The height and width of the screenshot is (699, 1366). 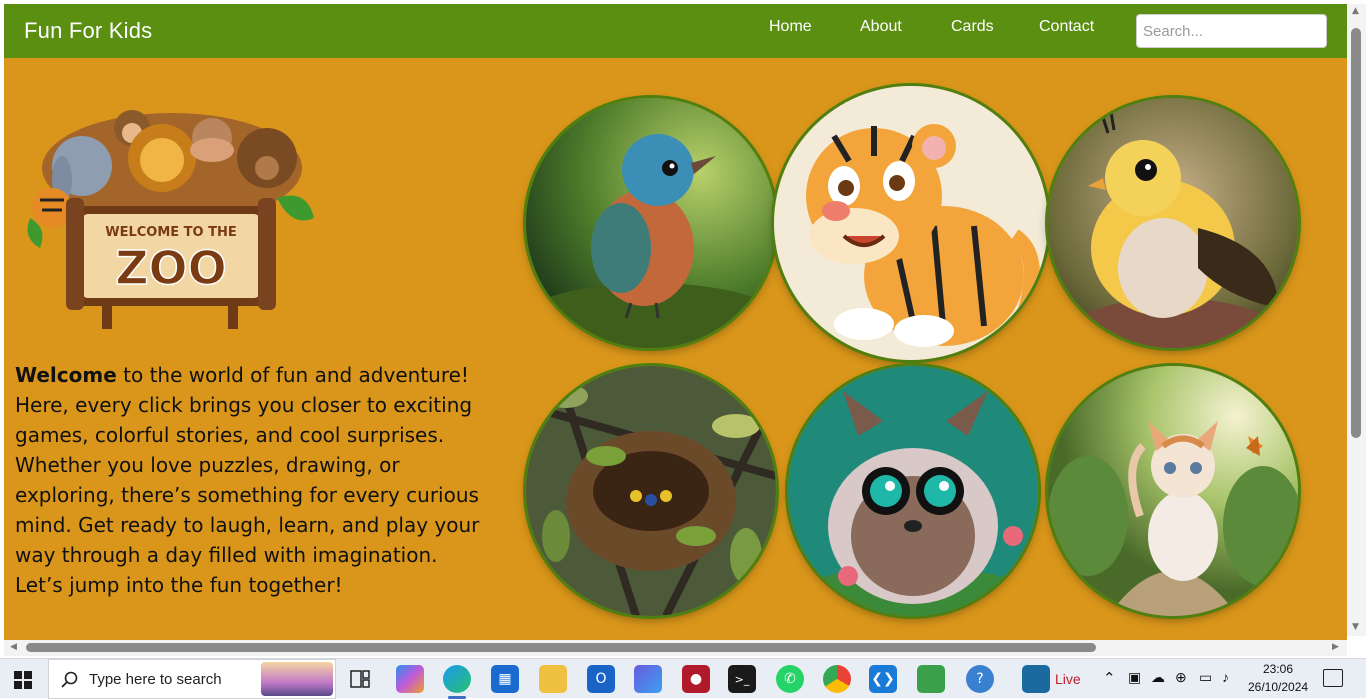 What do you see at coordinates (505, 679) in the screenshot?
I see `microsoft-store-icon: ▦` at bounding box center [505, 679].